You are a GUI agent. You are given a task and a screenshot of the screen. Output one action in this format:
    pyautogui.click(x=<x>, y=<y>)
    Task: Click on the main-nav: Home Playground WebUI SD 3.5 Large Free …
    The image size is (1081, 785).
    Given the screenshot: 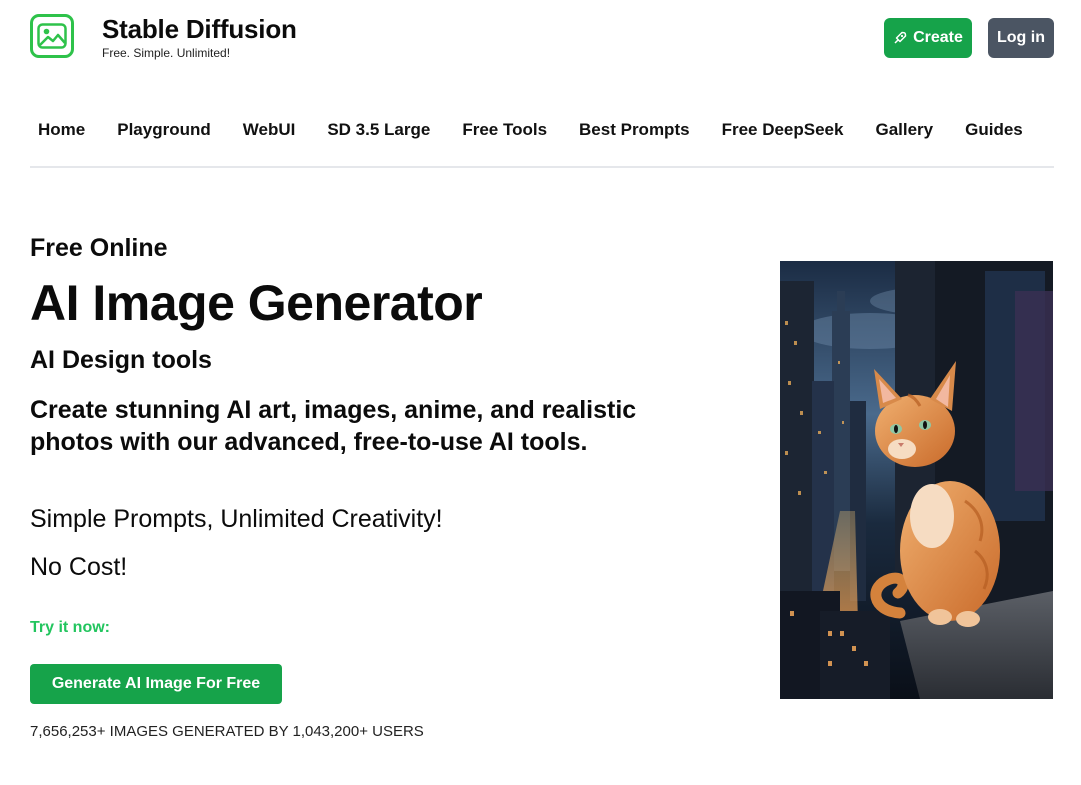 What is the action you would take?
    pyautogui.click(x=542, y=130)
    